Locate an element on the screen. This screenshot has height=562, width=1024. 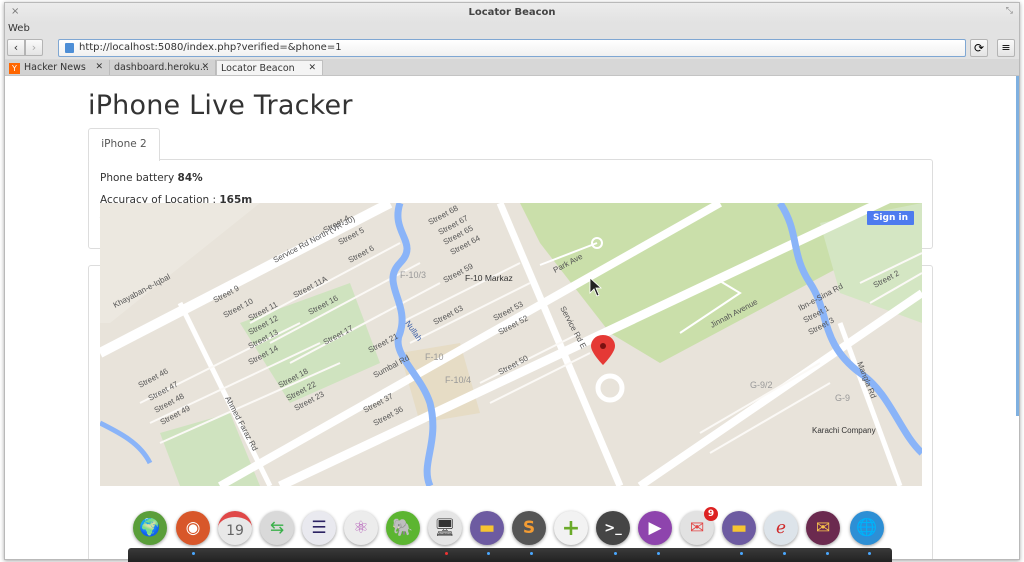
battery-row: Phone battery 84% is located at coordinates (151, 178).